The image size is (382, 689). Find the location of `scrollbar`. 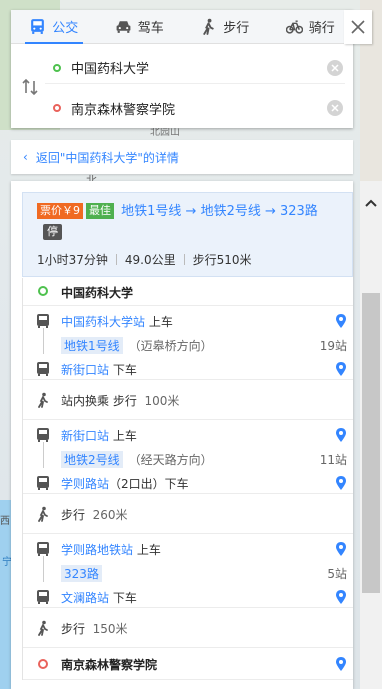

scrollbar is located at coordinates (371, 435).